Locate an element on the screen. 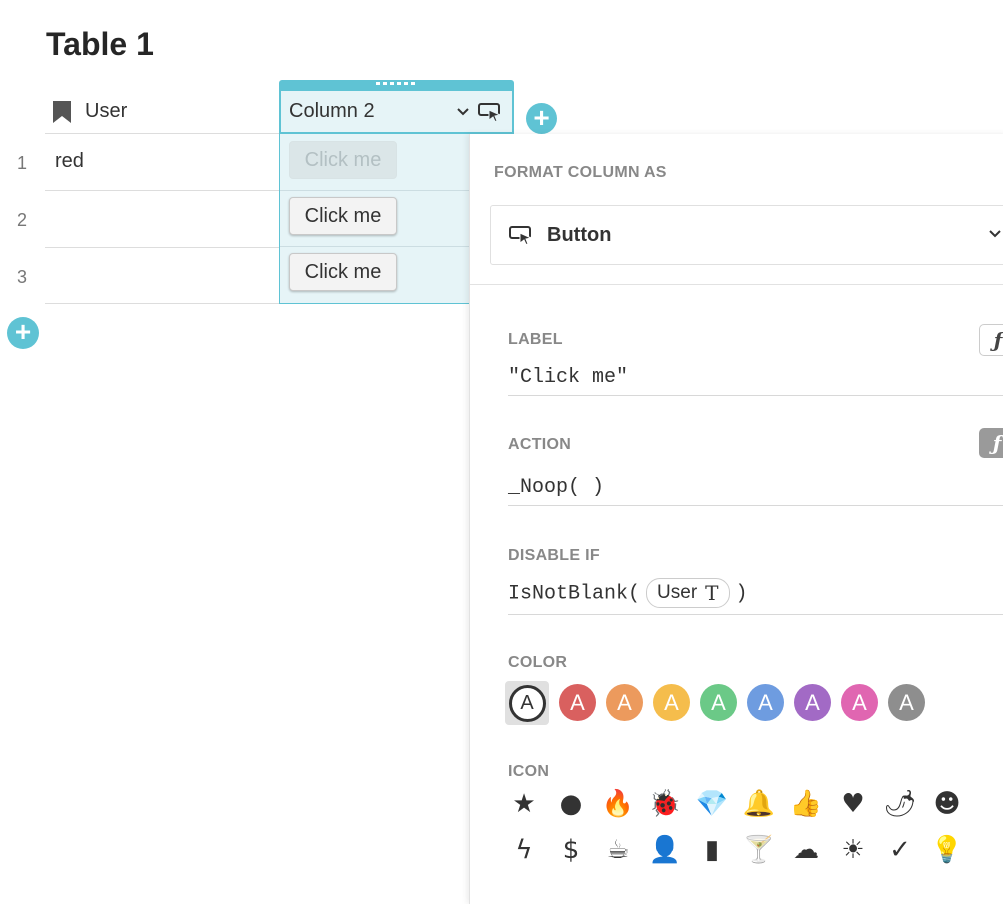 The width and height of the screenshot is (1003, 904). icon-picker: ★ ● 🔥 🐞 💎 🔔 👍 ♥ 🌶 ☻ ϟ $ ☕ 👤 ▮ 🍸 ☁ ☀ ✓ 💡 is located at coordinates (748, 827).